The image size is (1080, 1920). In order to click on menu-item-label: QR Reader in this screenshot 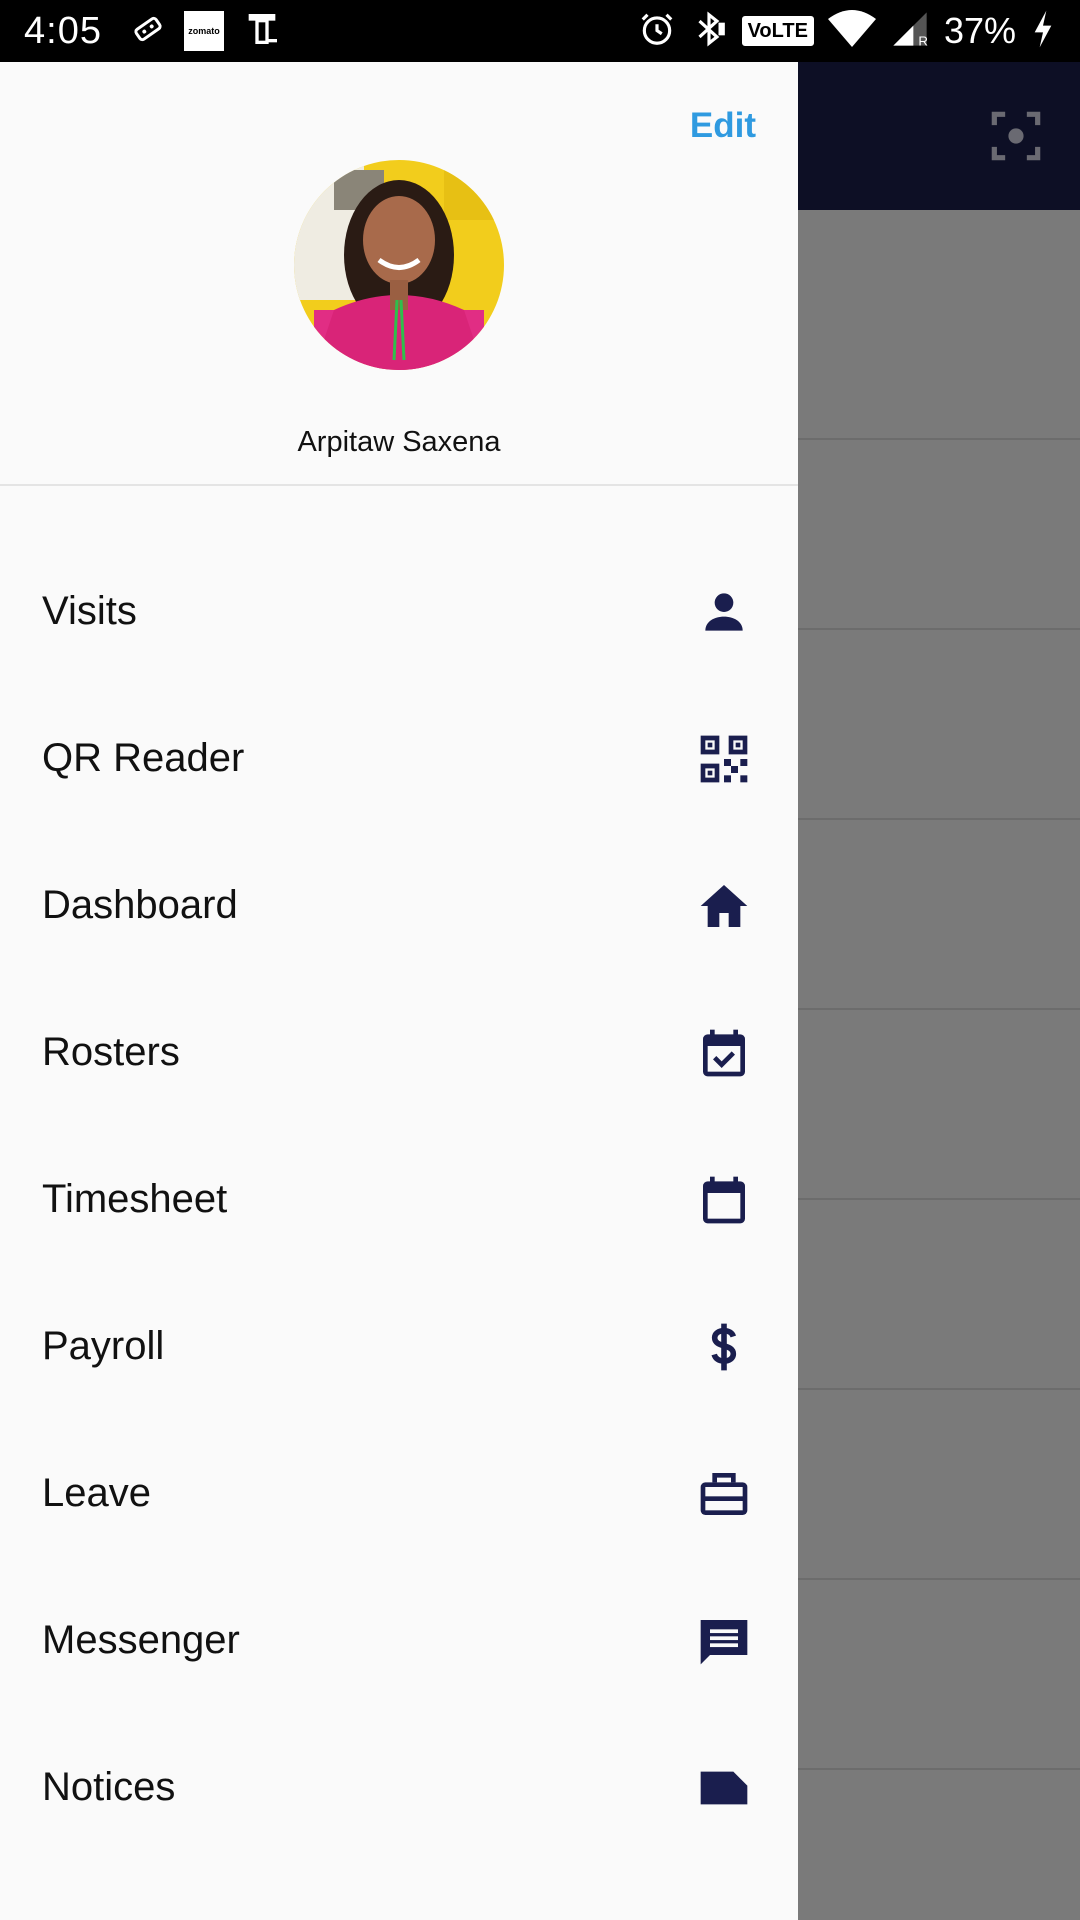, I will do `click(143, 758)`.